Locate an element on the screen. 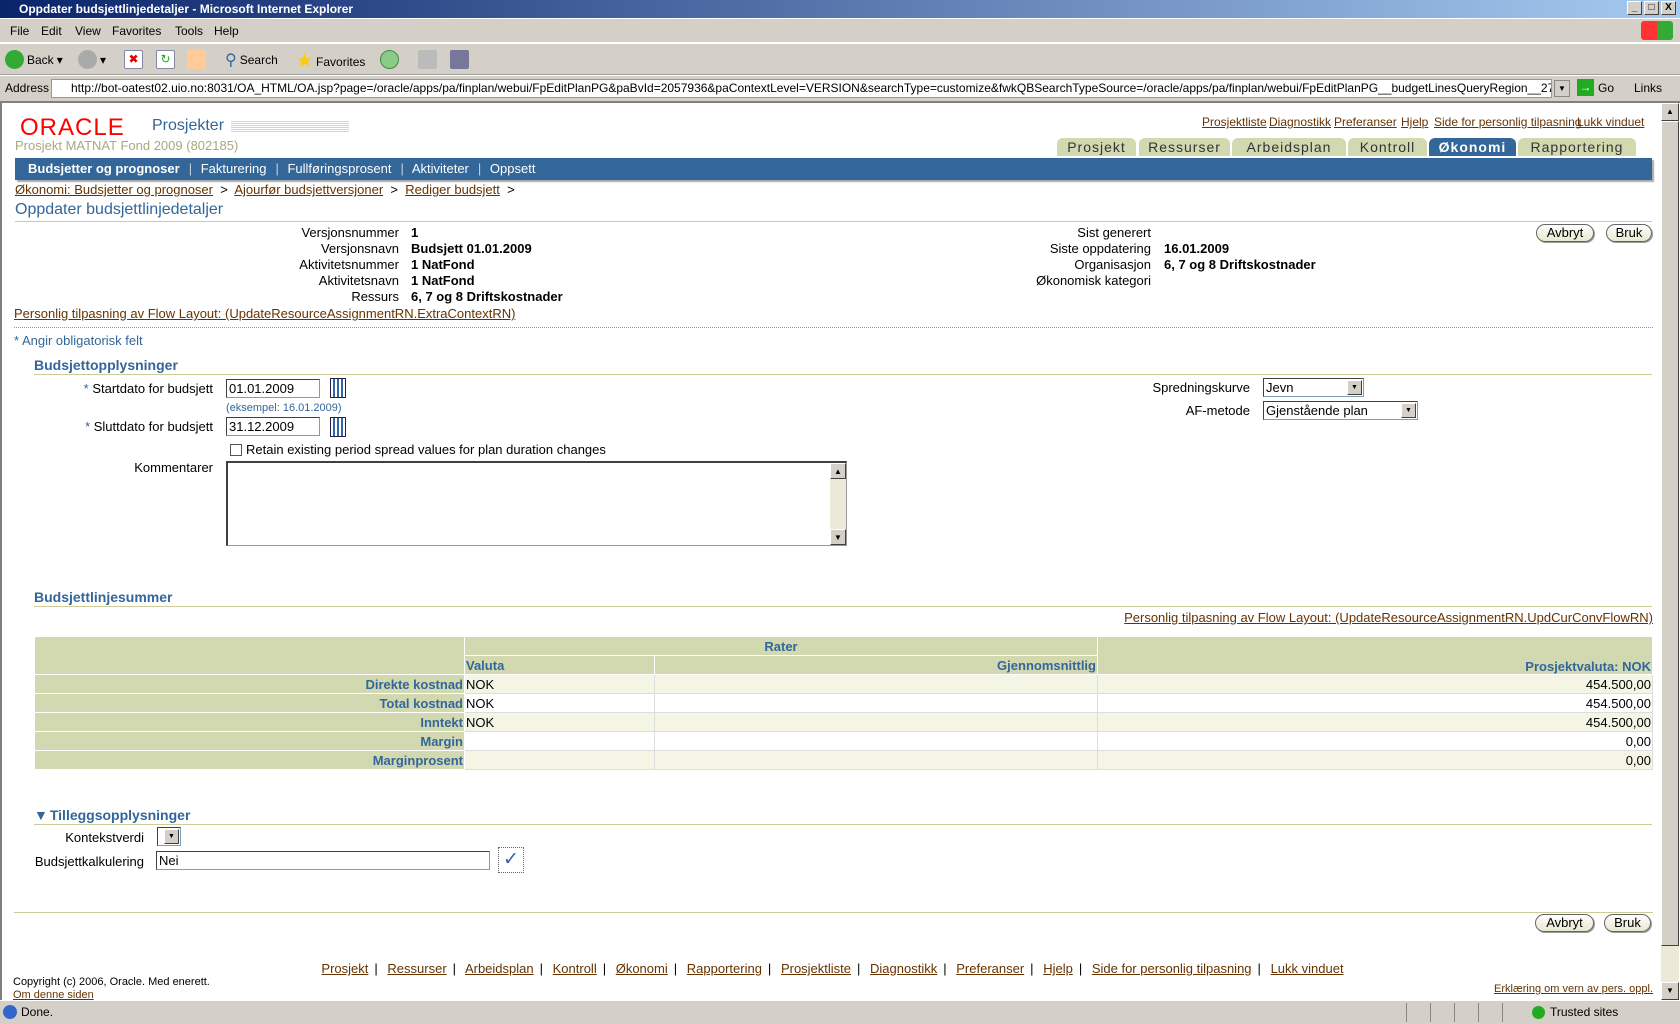  footer-link-close: Lukk vinduet is located at coordinates (1307, 968).